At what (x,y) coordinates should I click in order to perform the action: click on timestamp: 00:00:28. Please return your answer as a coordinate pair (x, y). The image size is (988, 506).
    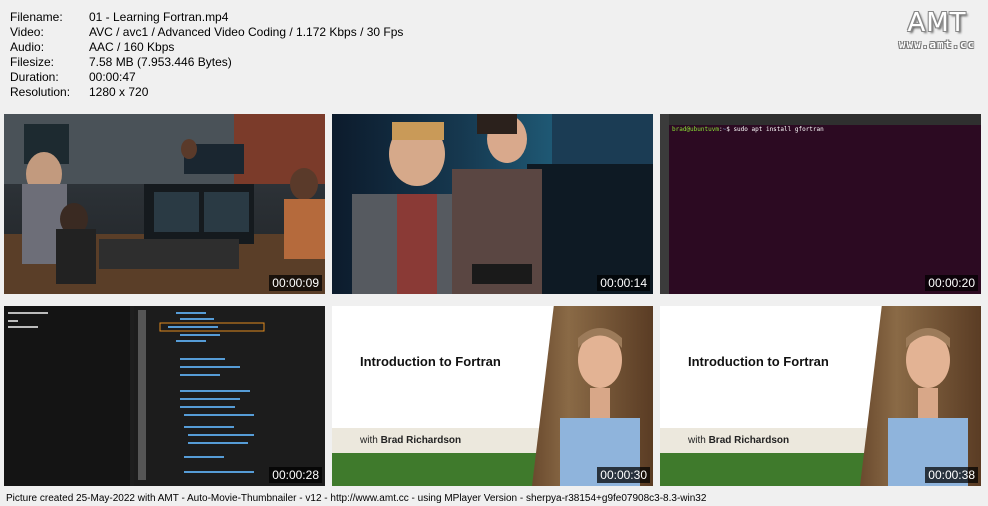
    Looking at the image, I should click on (295, 475).